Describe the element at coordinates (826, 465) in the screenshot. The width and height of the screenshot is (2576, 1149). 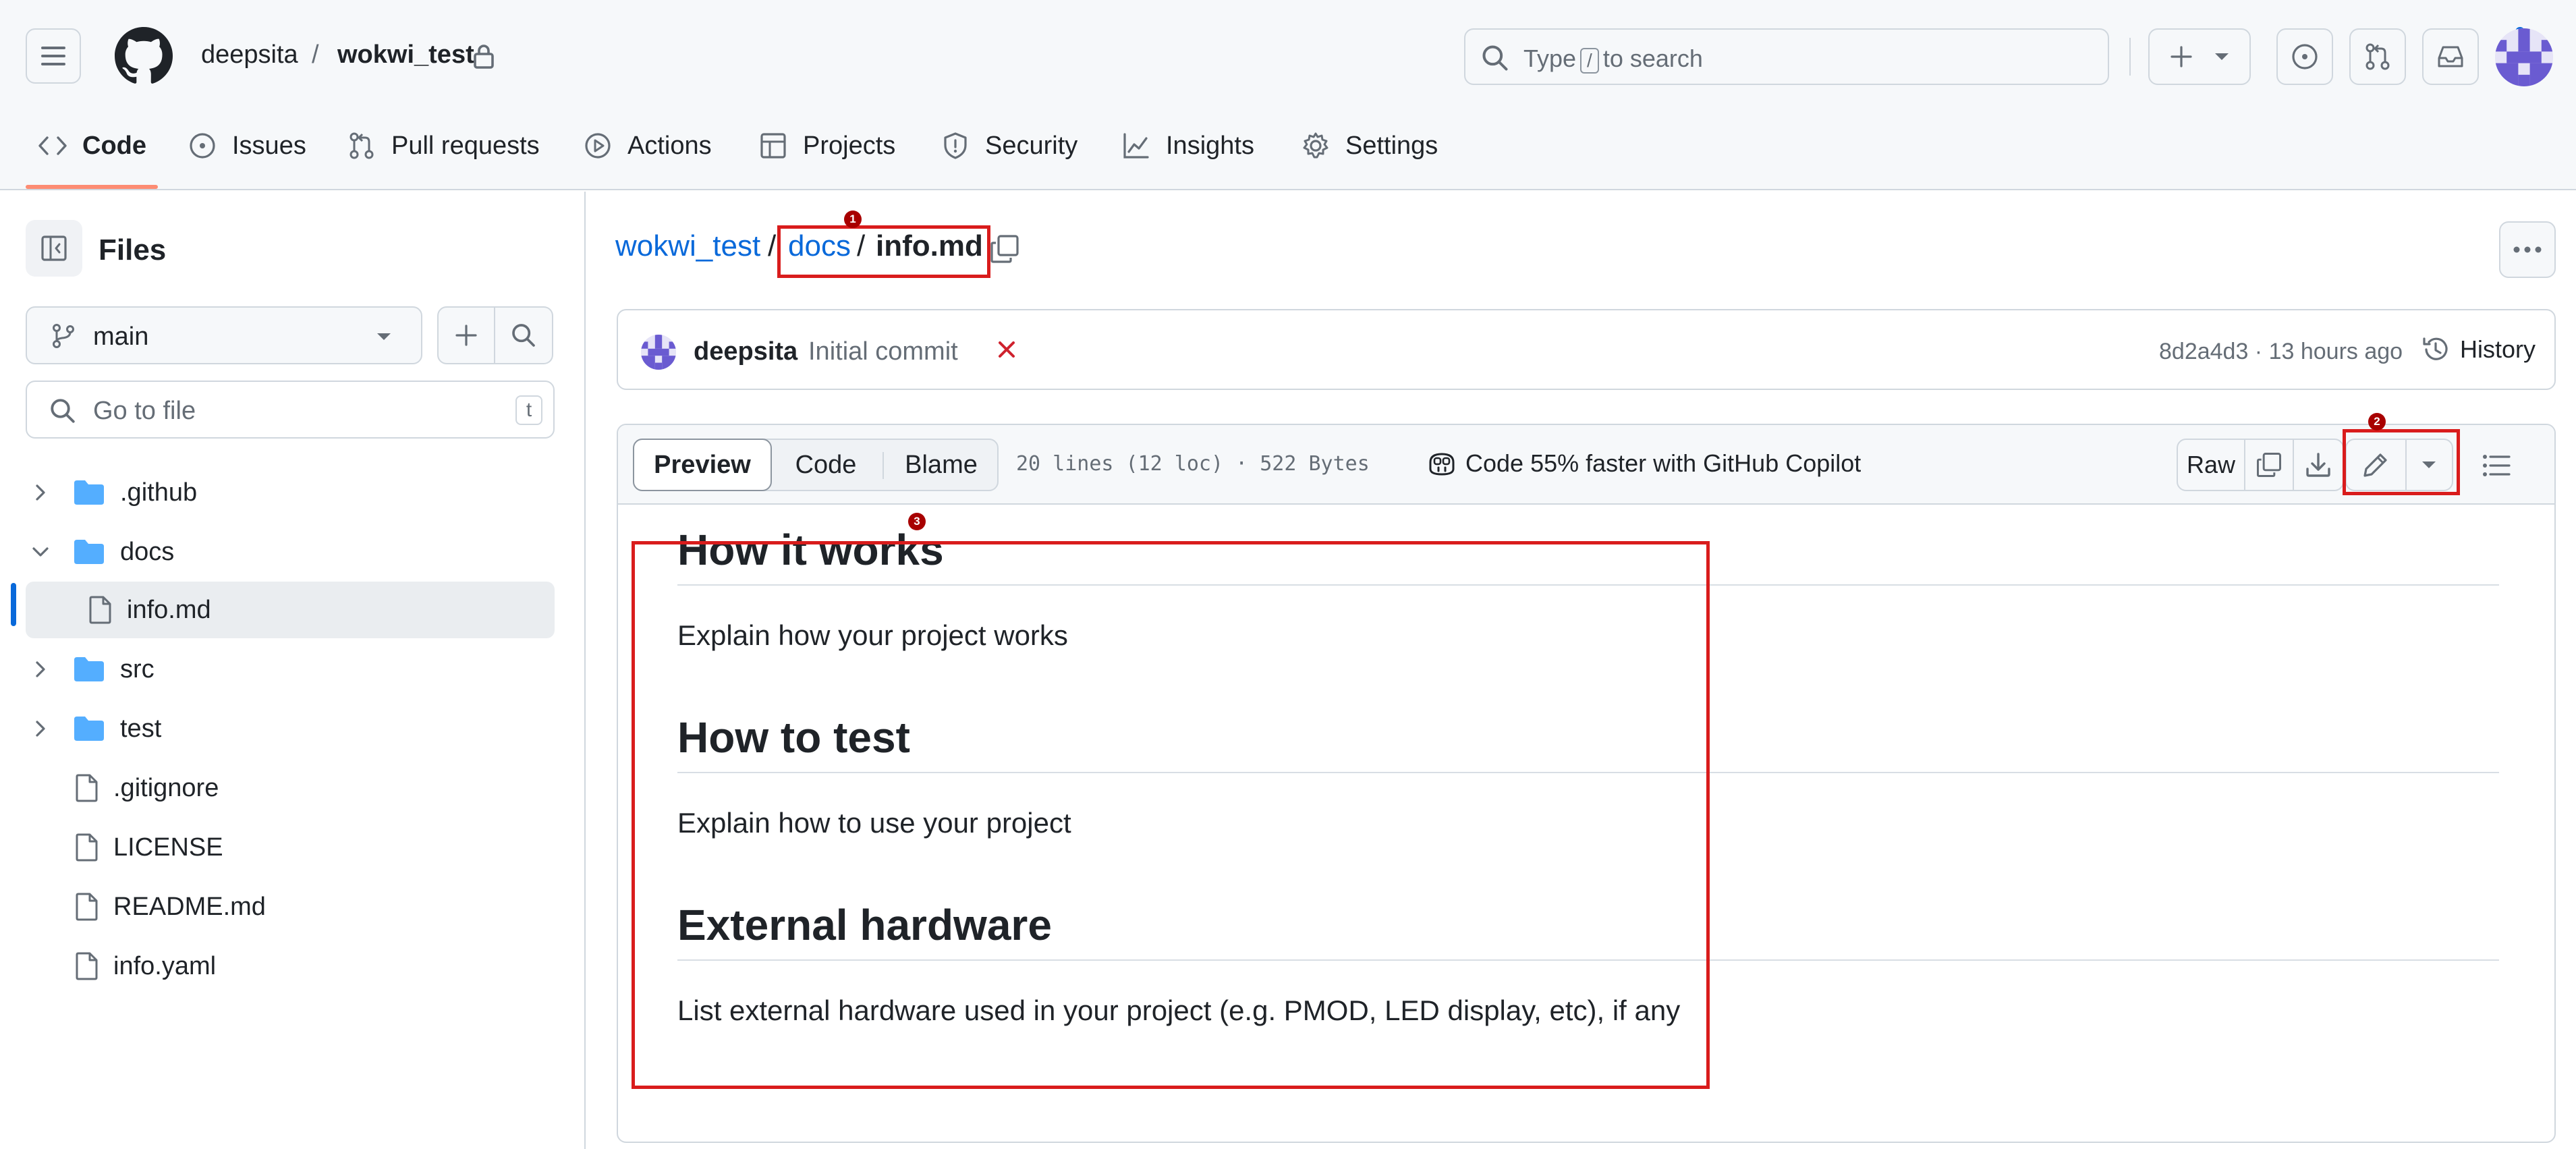
I see `code-view-button: Code` at that location.